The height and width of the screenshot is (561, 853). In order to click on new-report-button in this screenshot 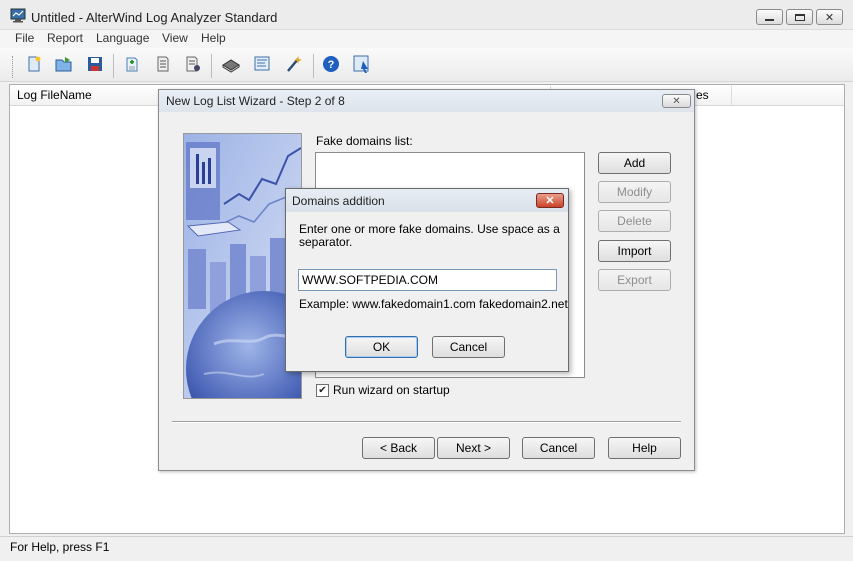, I will do `click(34, 65)`.